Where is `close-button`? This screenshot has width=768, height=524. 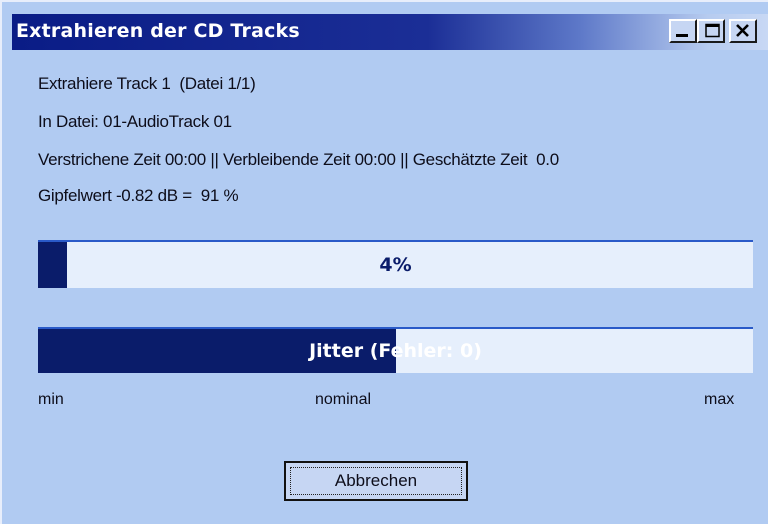 close-button is located at coordinates (743, 31).